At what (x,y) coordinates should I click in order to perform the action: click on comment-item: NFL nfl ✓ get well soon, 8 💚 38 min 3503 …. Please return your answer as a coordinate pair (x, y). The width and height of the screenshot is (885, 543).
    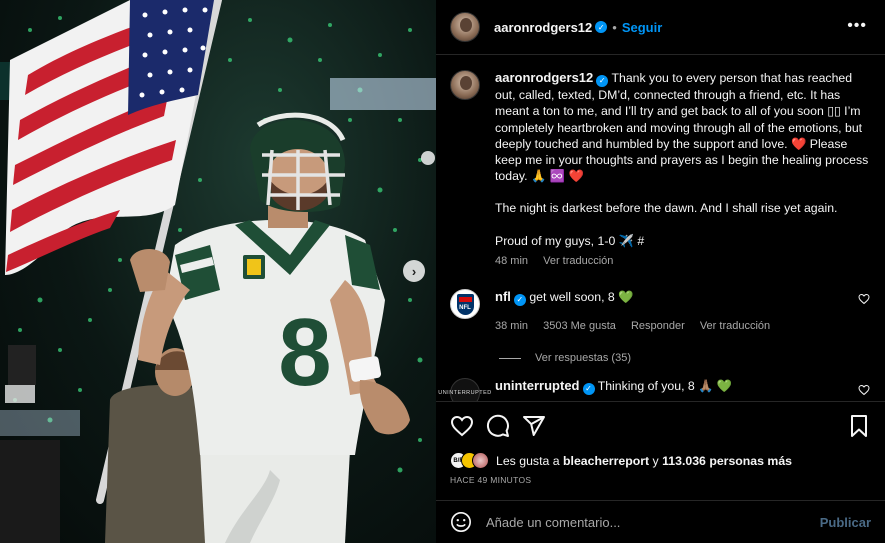
    Looking at the image, I should click on (660, 311).